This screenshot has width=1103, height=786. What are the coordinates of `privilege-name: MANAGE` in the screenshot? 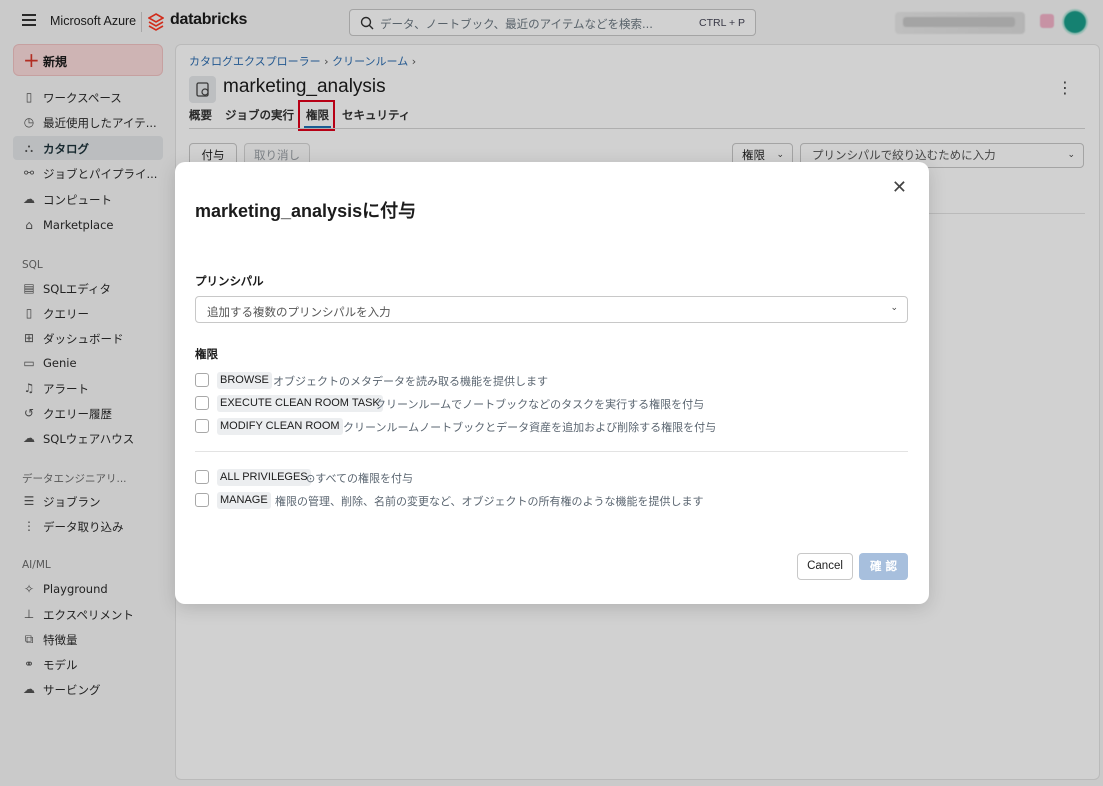 It's located at (244, 500).